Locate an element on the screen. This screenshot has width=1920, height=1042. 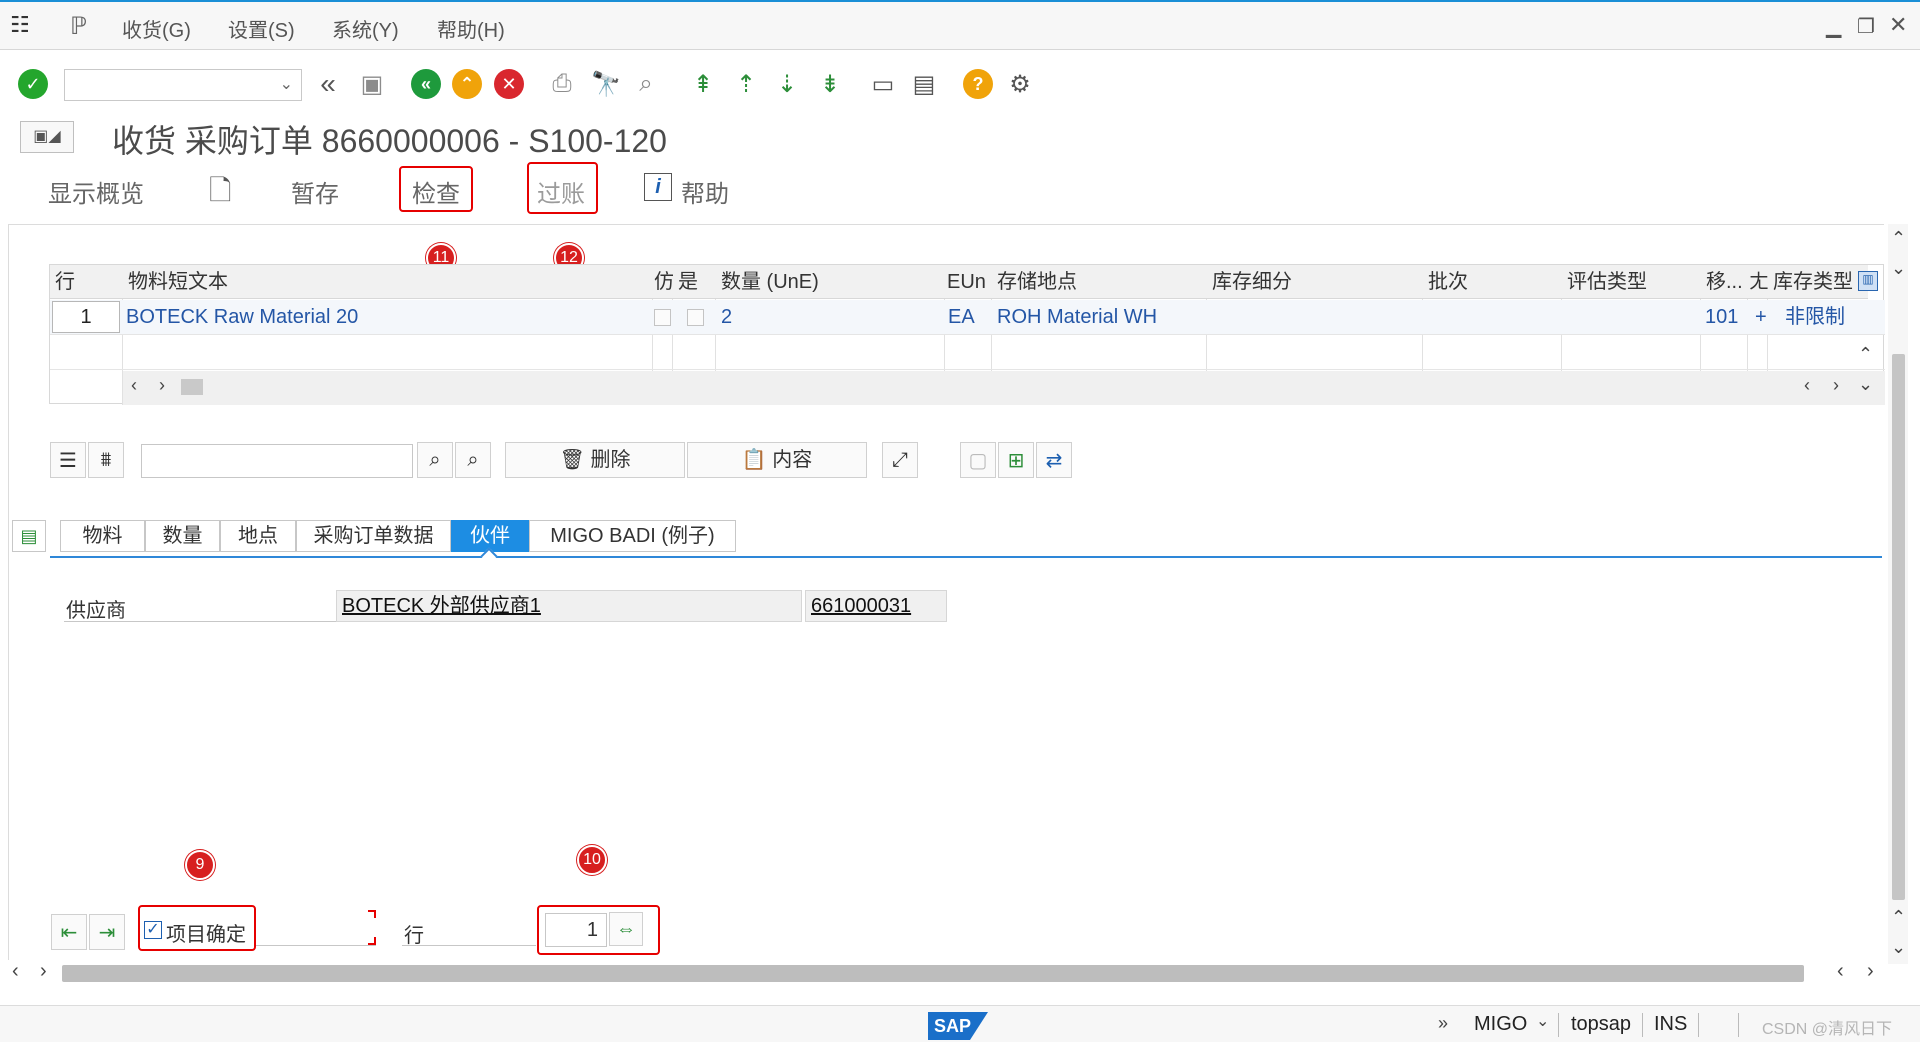
menu-icon: ☷ is located at coordinates (20, 25).